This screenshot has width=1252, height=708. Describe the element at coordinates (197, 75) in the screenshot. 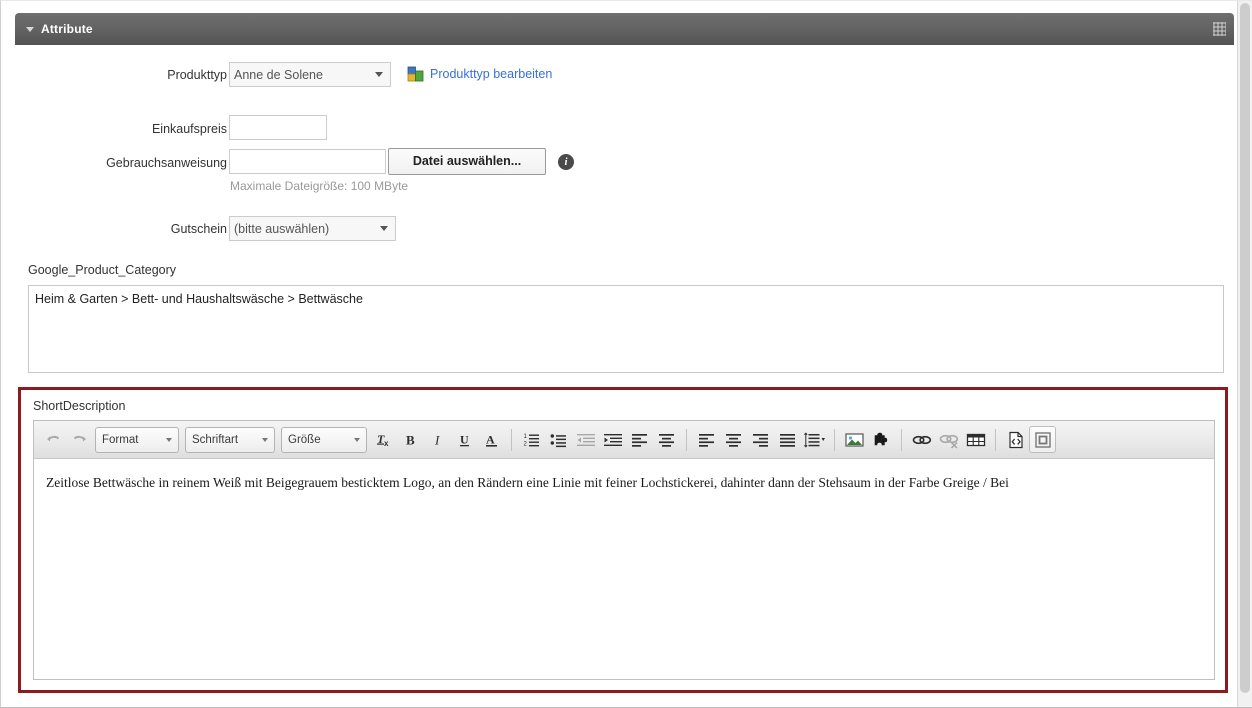

I see `label-produkttyp: Produkttyp` at that location.